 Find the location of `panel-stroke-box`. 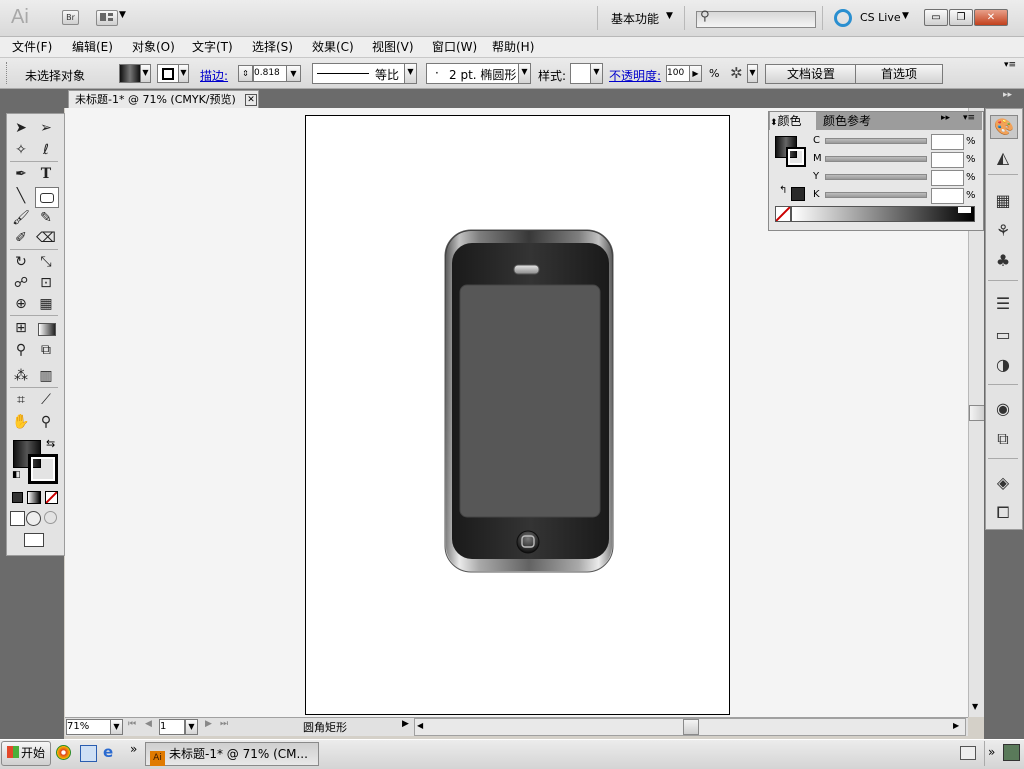

panel-stroke-box is located at coordinates (796, 157).